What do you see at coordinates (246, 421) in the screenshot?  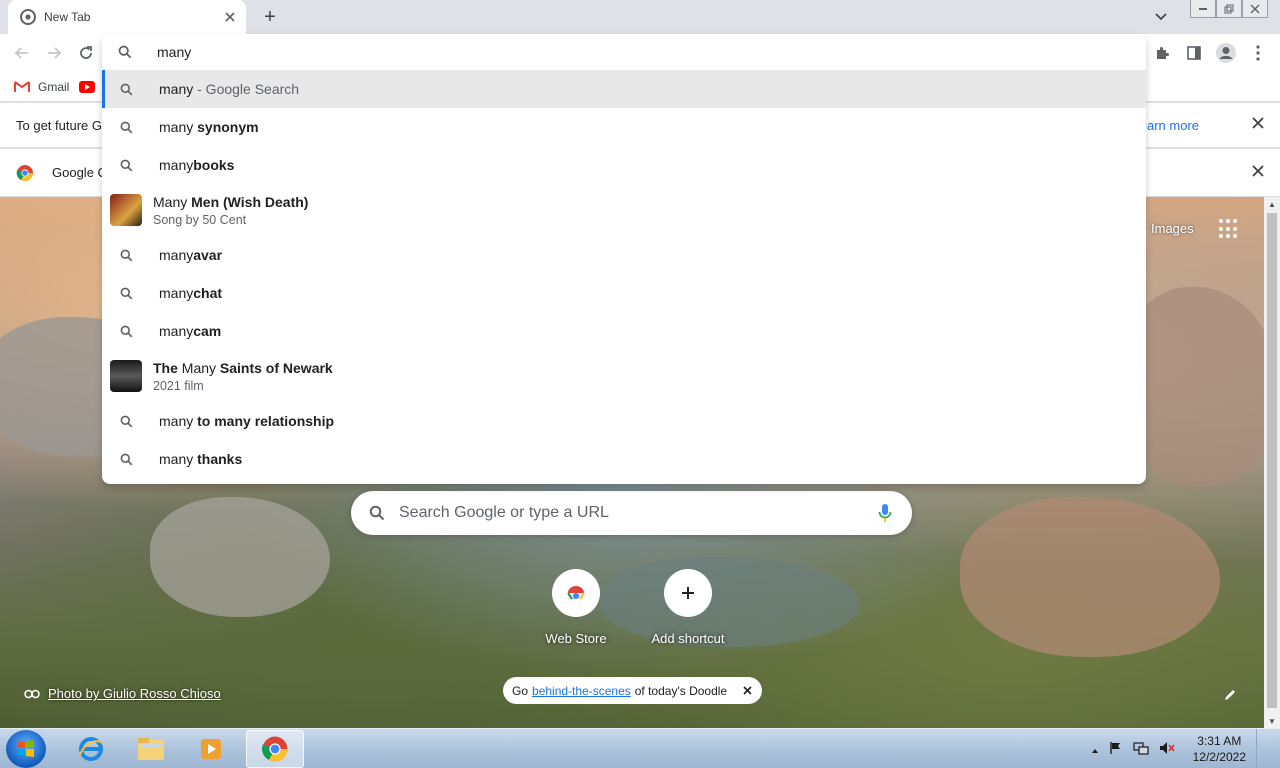 I see `suggestion-text: many to many relationship` at bounding box center [246, 421].